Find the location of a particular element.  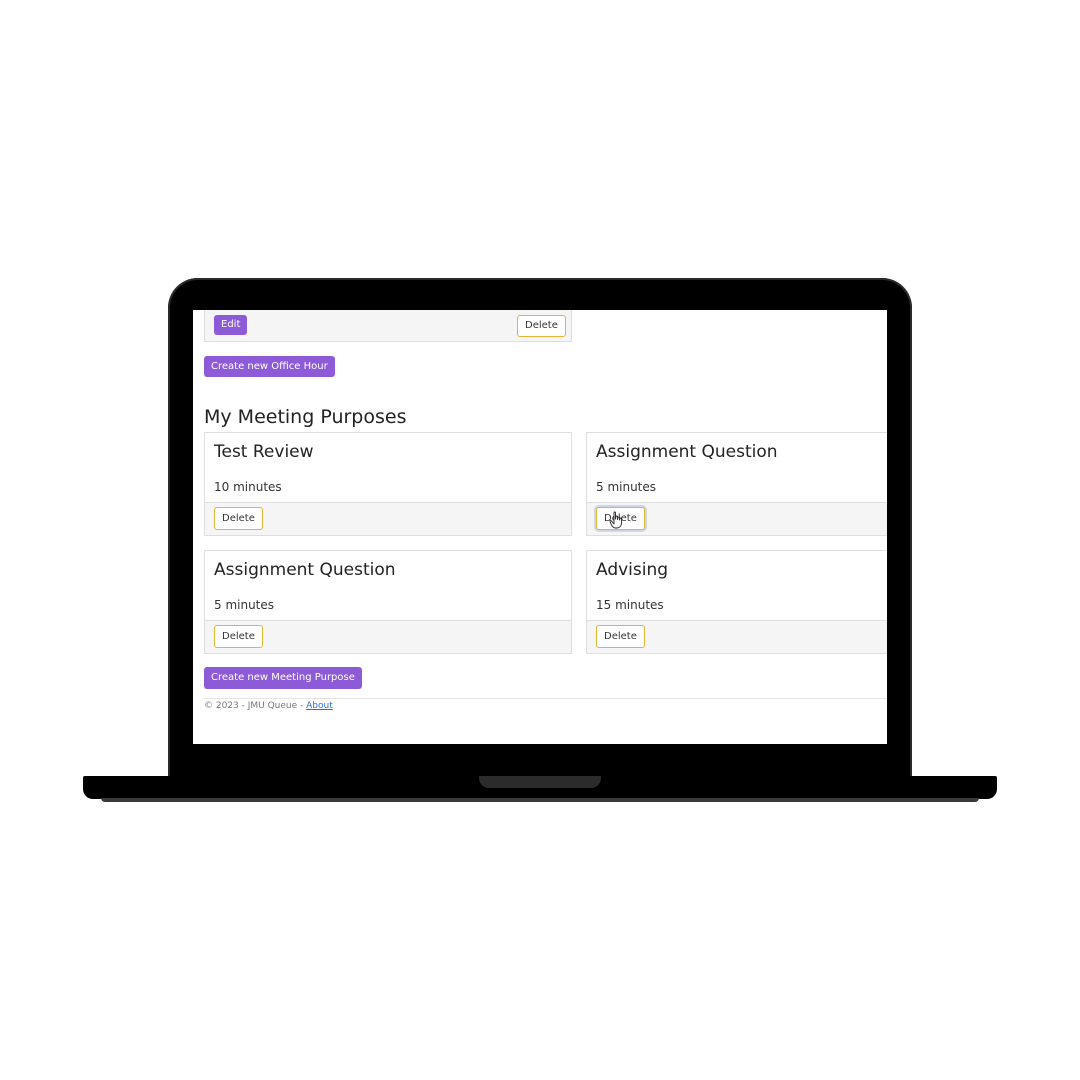

footer-divider is located at coordinates (545, 698).